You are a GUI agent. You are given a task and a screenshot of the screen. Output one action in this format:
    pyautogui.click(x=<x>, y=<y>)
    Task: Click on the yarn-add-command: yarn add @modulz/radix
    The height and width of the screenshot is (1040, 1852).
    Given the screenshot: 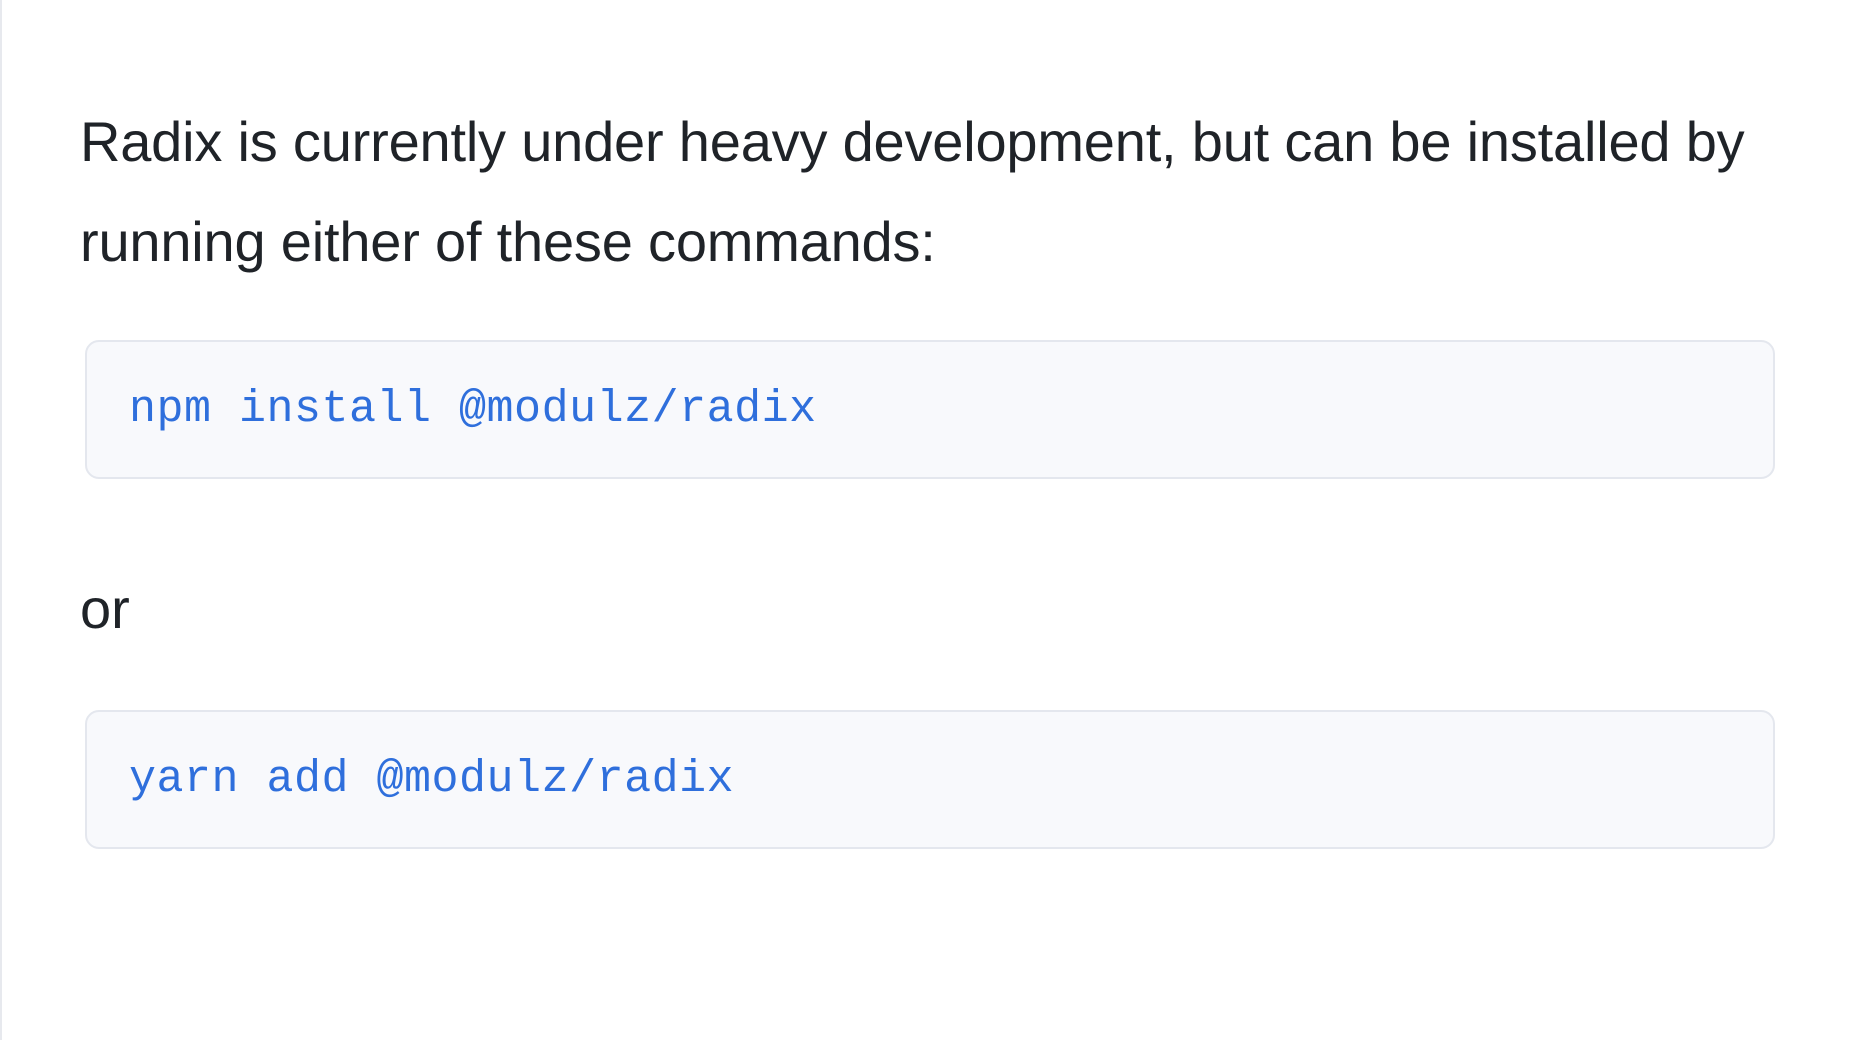 What is the action you would take?
    pyautogui.click(x=431, y=779)
    